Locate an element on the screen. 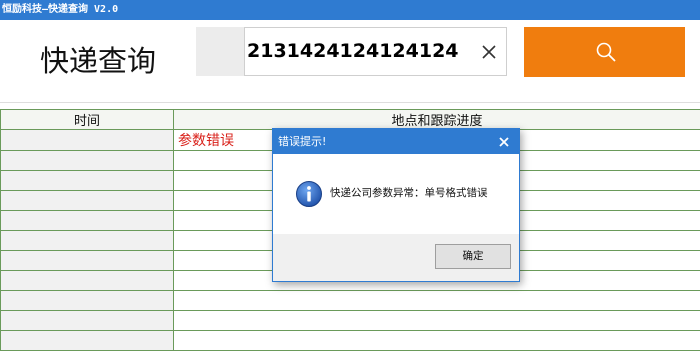 Image resolution: width=700 pixels, height=351 pixels. search-area is located at coordinates (351, 51).